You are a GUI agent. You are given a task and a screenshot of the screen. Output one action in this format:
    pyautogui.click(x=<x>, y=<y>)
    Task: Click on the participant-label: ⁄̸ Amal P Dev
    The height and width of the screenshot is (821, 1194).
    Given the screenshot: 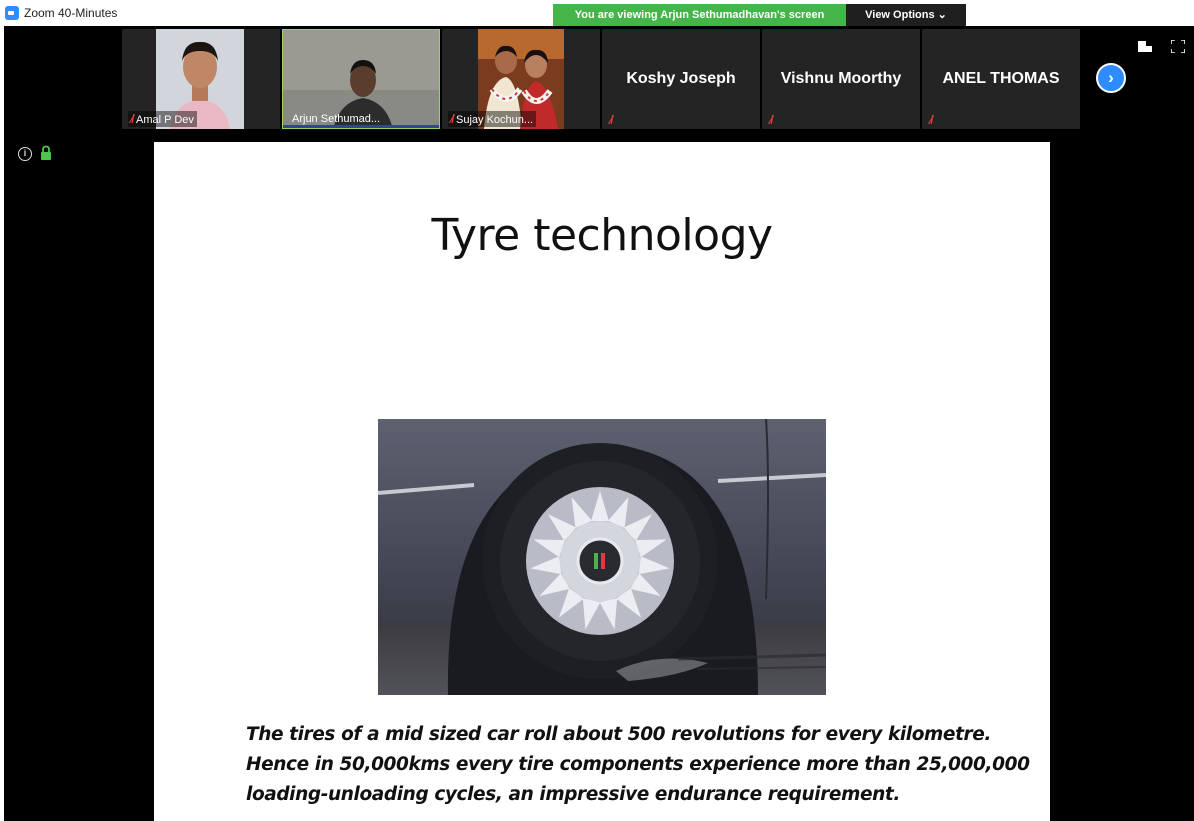 What is the action you would take?
    pyautogui.click(x=162, y=119)
    